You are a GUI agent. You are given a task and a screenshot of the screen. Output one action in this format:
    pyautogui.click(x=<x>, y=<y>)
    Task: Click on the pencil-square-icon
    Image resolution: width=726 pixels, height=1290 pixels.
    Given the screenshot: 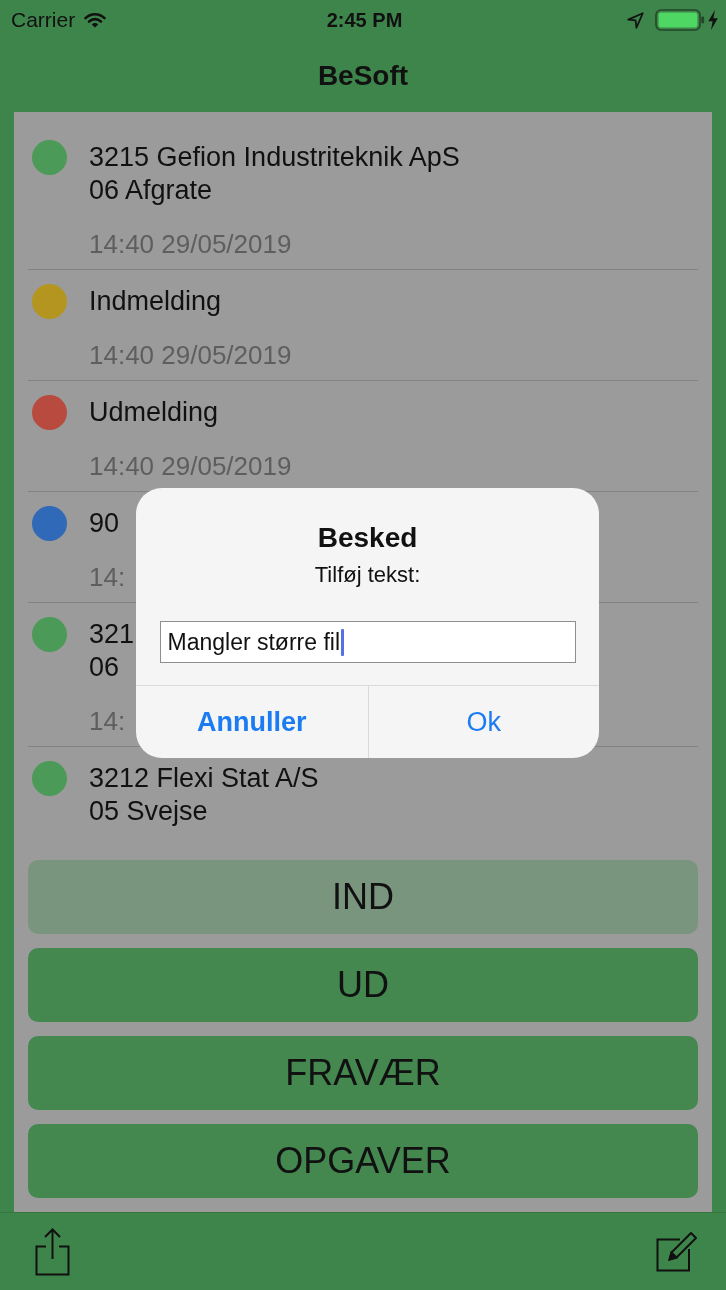 What is the action you would take?
    pyautogui.click(x=677, y=1251)
    